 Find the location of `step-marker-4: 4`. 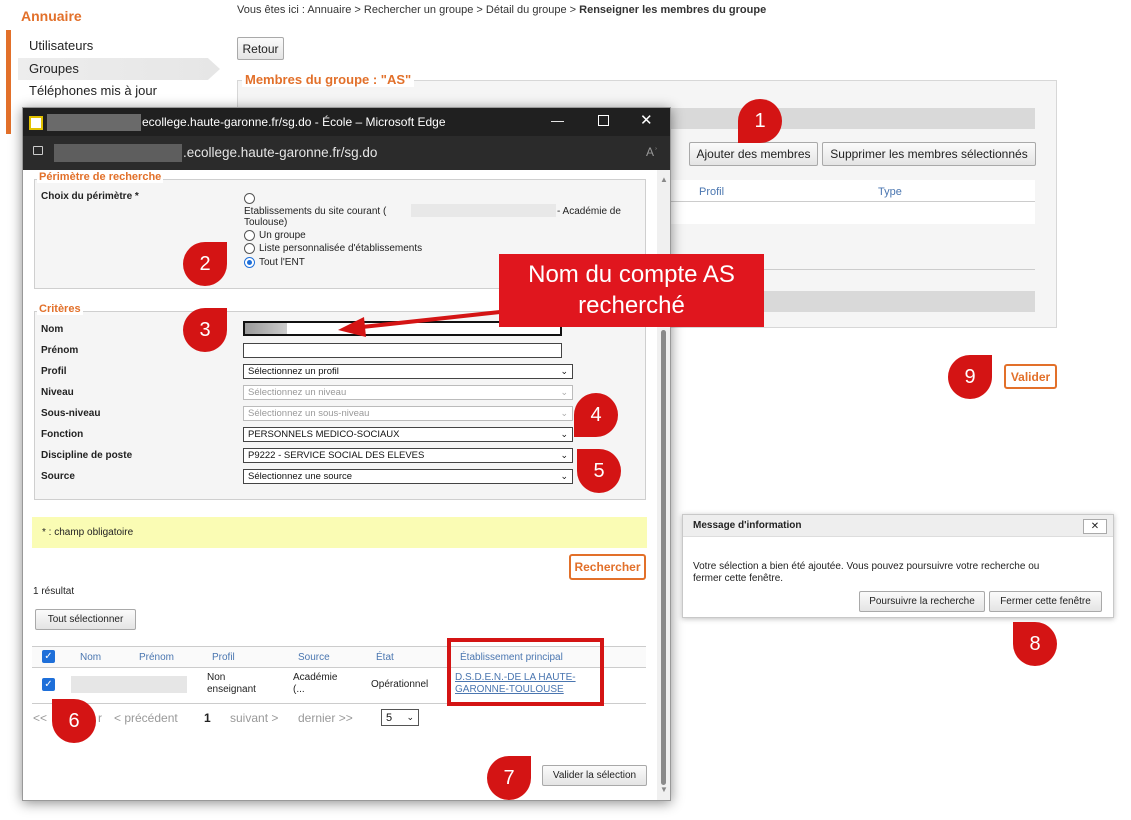

step-marker-4: 4 is located at coordinates (596, 415).